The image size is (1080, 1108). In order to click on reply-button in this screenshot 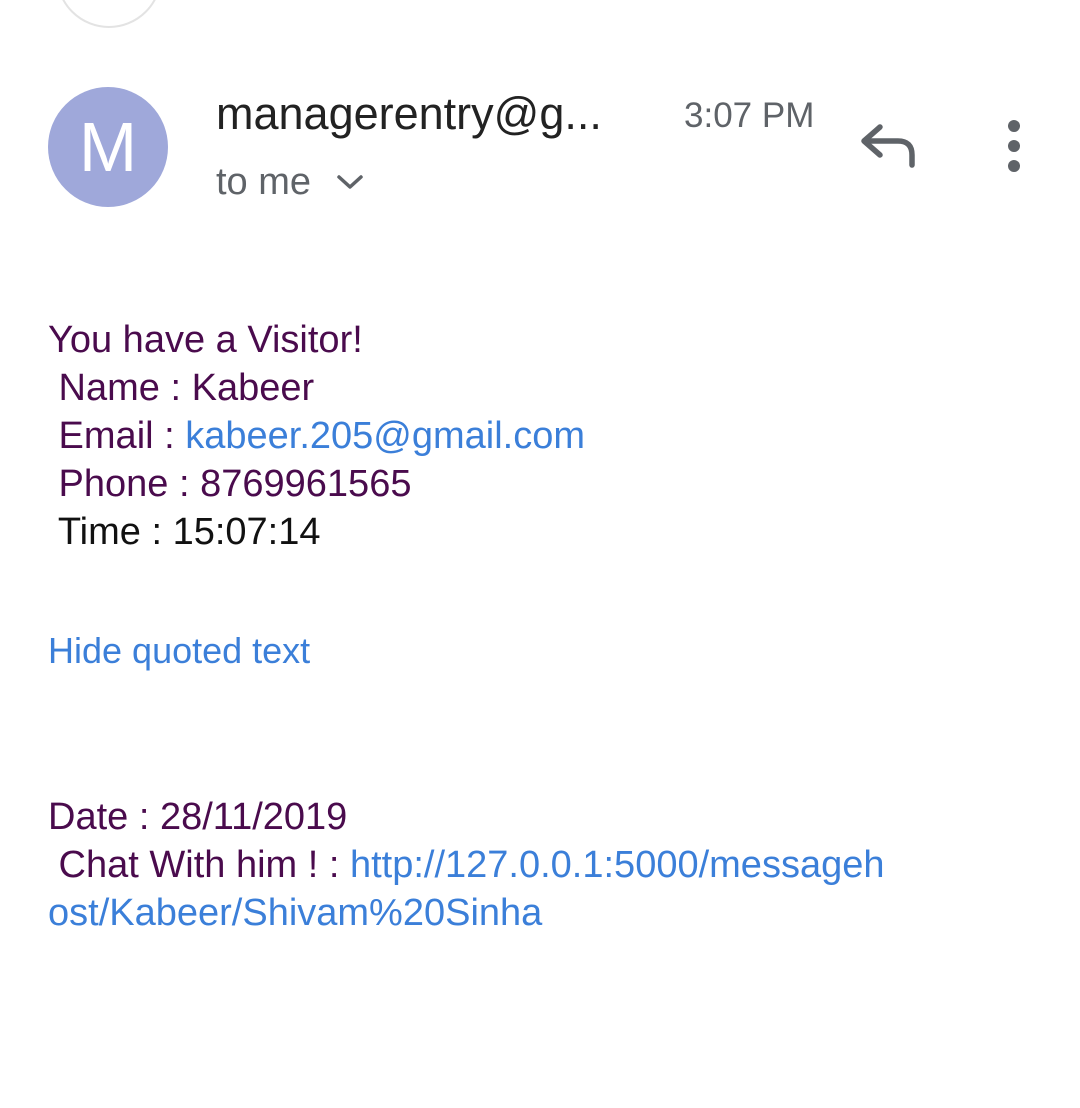, I will do `click(888, 148)`.